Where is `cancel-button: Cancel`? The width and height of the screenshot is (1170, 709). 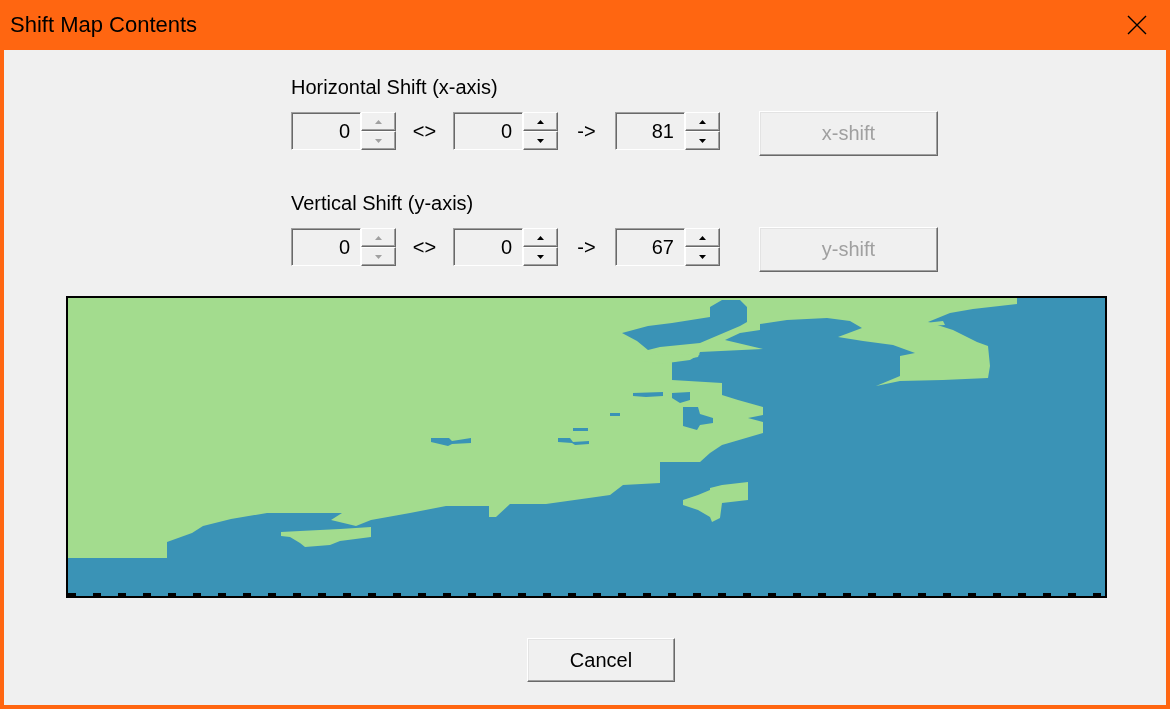 cancel-button: Cancel is located at coordinates (601, 660).